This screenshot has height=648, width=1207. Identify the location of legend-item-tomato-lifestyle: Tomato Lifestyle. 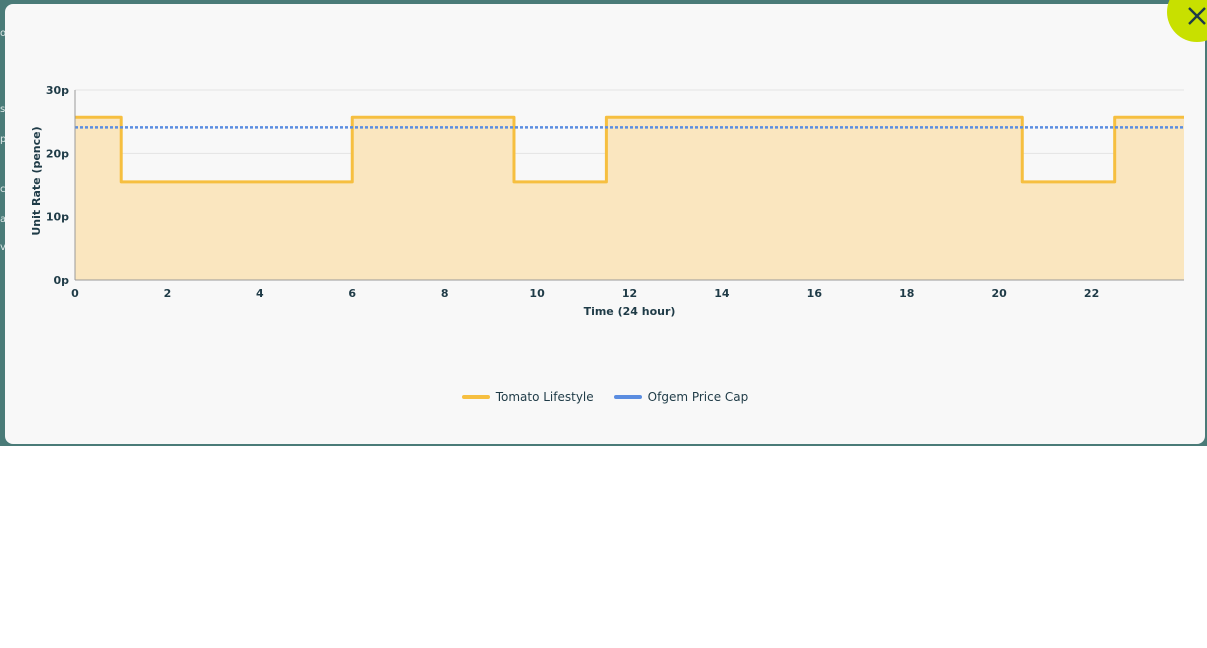
(527, 397).